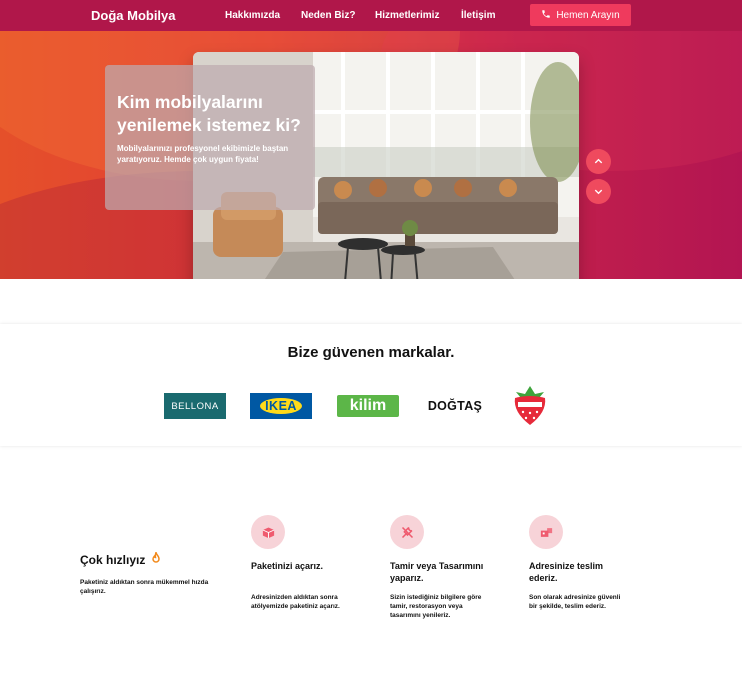 This screenshot has height=680, width=742. Describe the element at coordinates (368, 406) in the screenshot. I see `kilim-logo: kilim` at that location.